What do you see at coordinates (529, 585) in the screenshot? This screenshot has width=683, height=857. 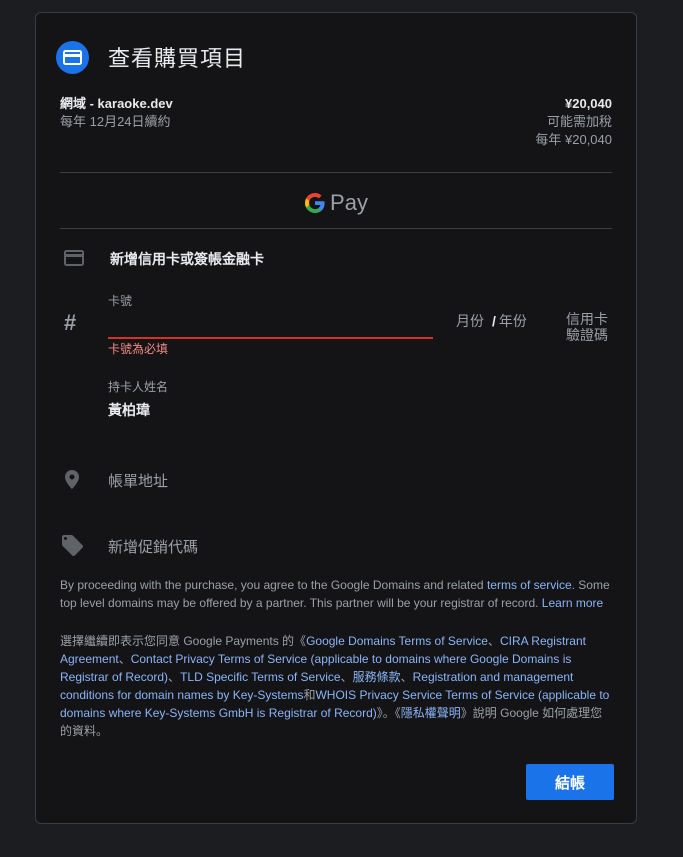 I see `terms-of-service-link: terms of service` at bounding box center [529, 585].